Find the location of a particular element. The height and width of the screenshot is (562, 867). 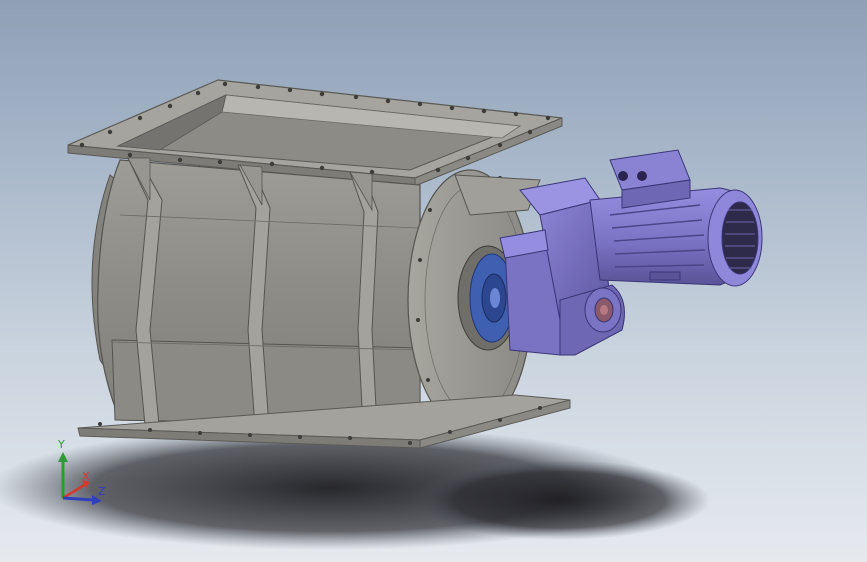

x-axis-label: X is located at coordinates (86, 476).